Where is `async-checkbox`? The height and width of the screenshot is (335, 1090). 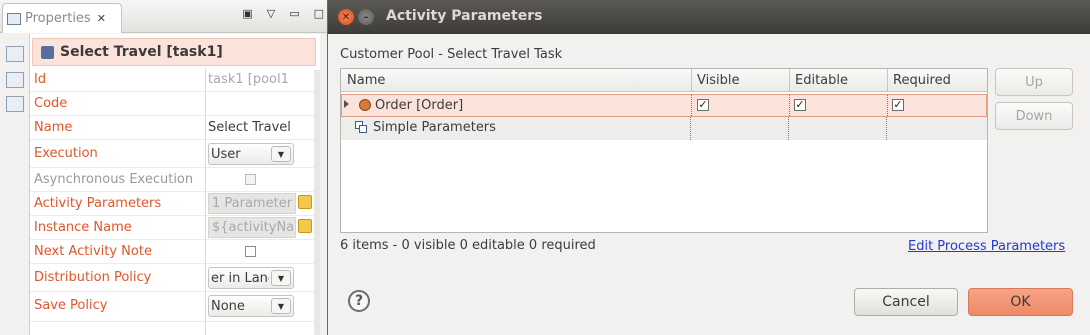
async-checkbox is located at coordinates (250, 179).